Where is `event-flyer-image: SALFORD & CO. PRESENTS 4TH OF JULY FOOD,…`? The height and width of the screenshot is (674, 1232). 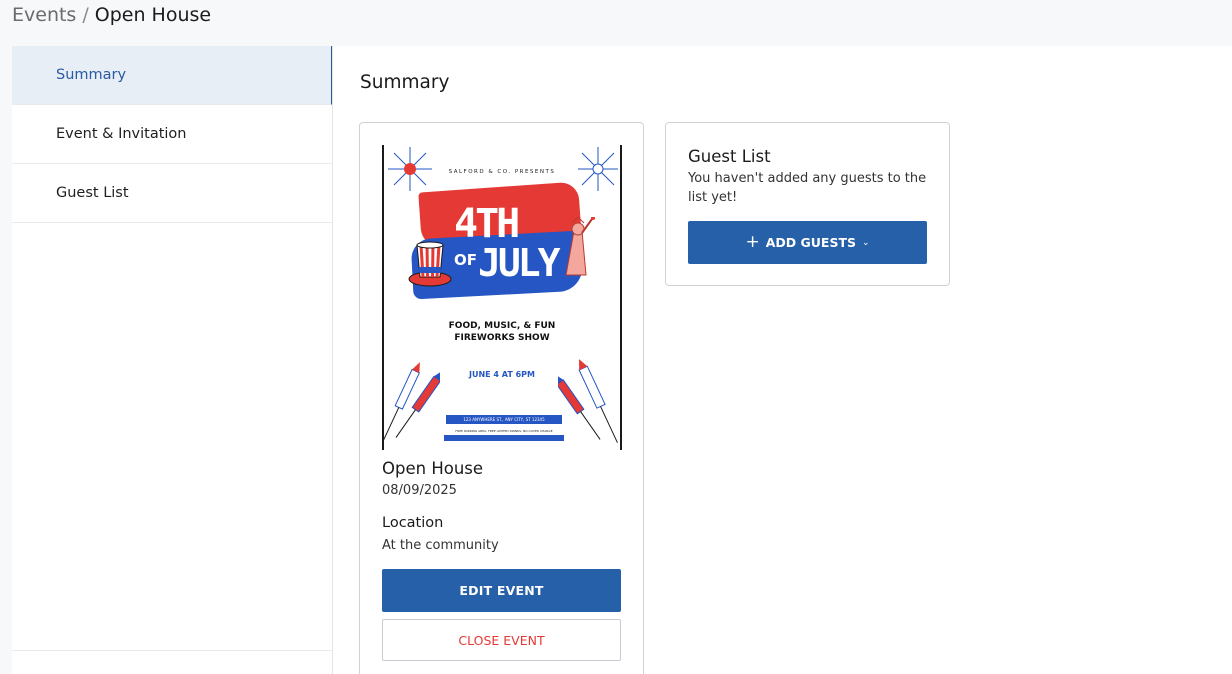 event-flyer-image: SALFORD & CO. PRESENTS 4TH OF JULY FOOD,… is located at coordinates (502, 297).